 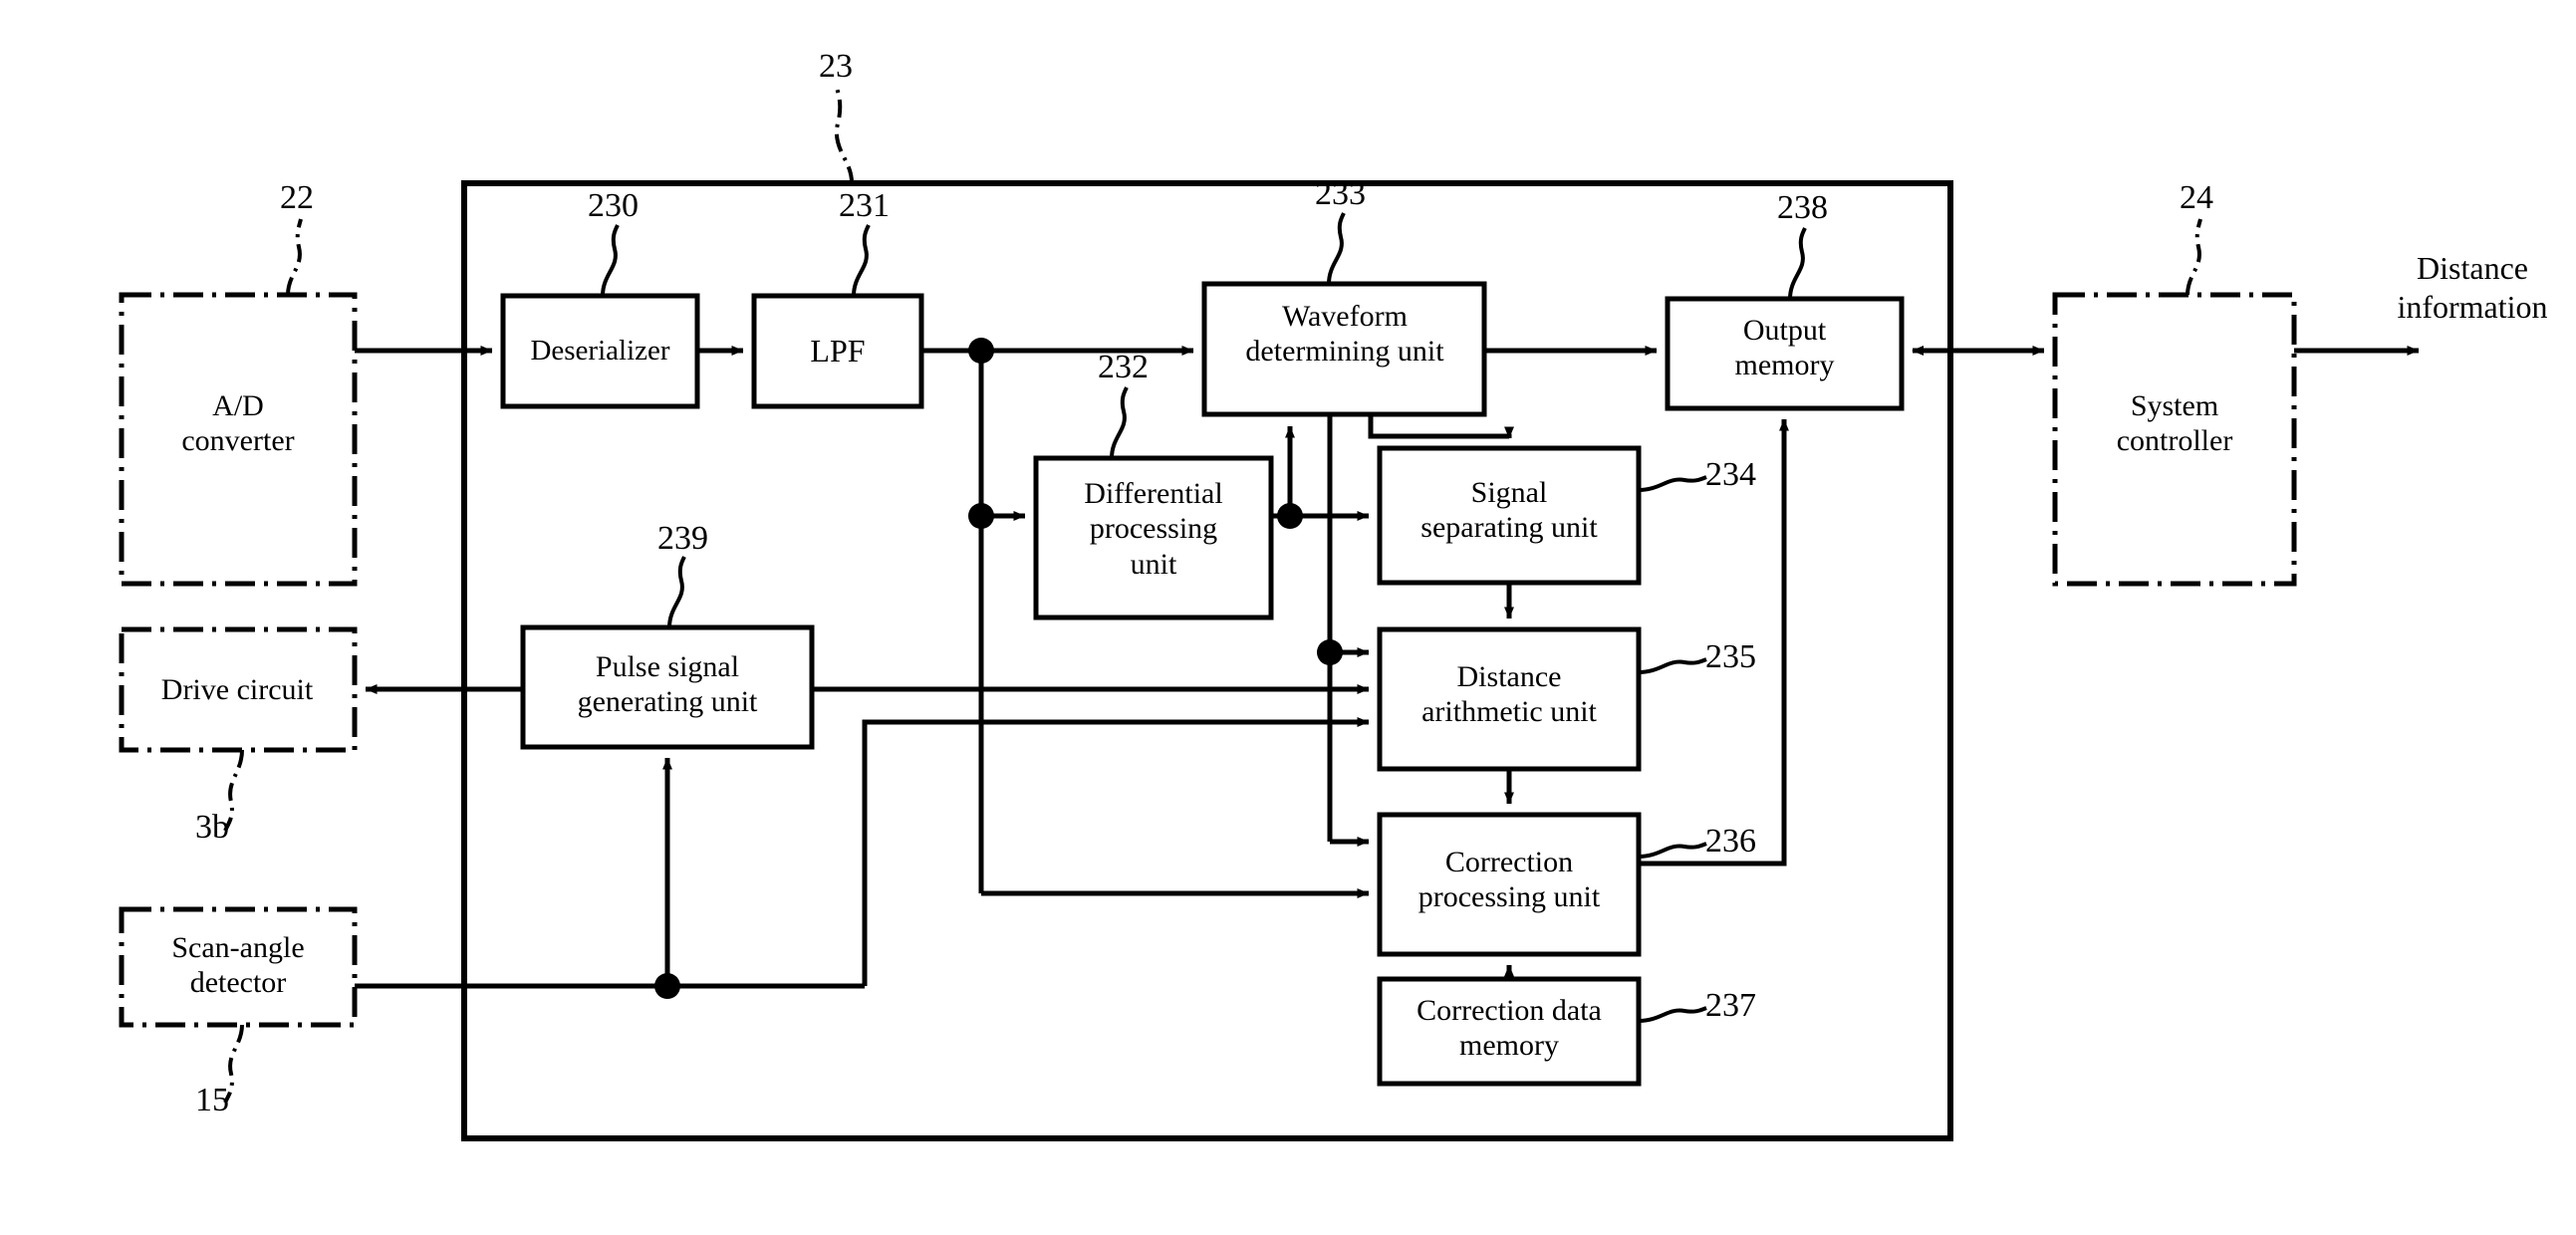 What do you see at coordinates (1730, 656) in the screenshot?
I see `ref-numeral-235: 235` at bounding box center [1730, 656].